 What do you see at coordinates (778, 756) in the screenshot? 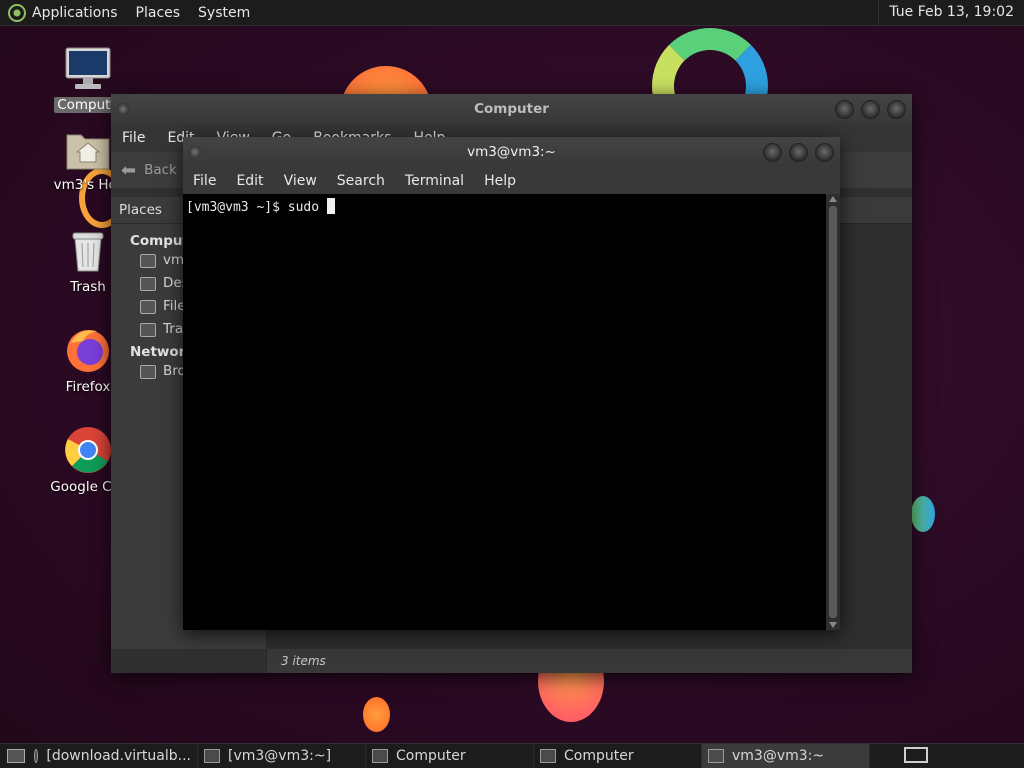
I see `taskbar-item-label: vm3@vm3:~` at bounding box center [778, 756].